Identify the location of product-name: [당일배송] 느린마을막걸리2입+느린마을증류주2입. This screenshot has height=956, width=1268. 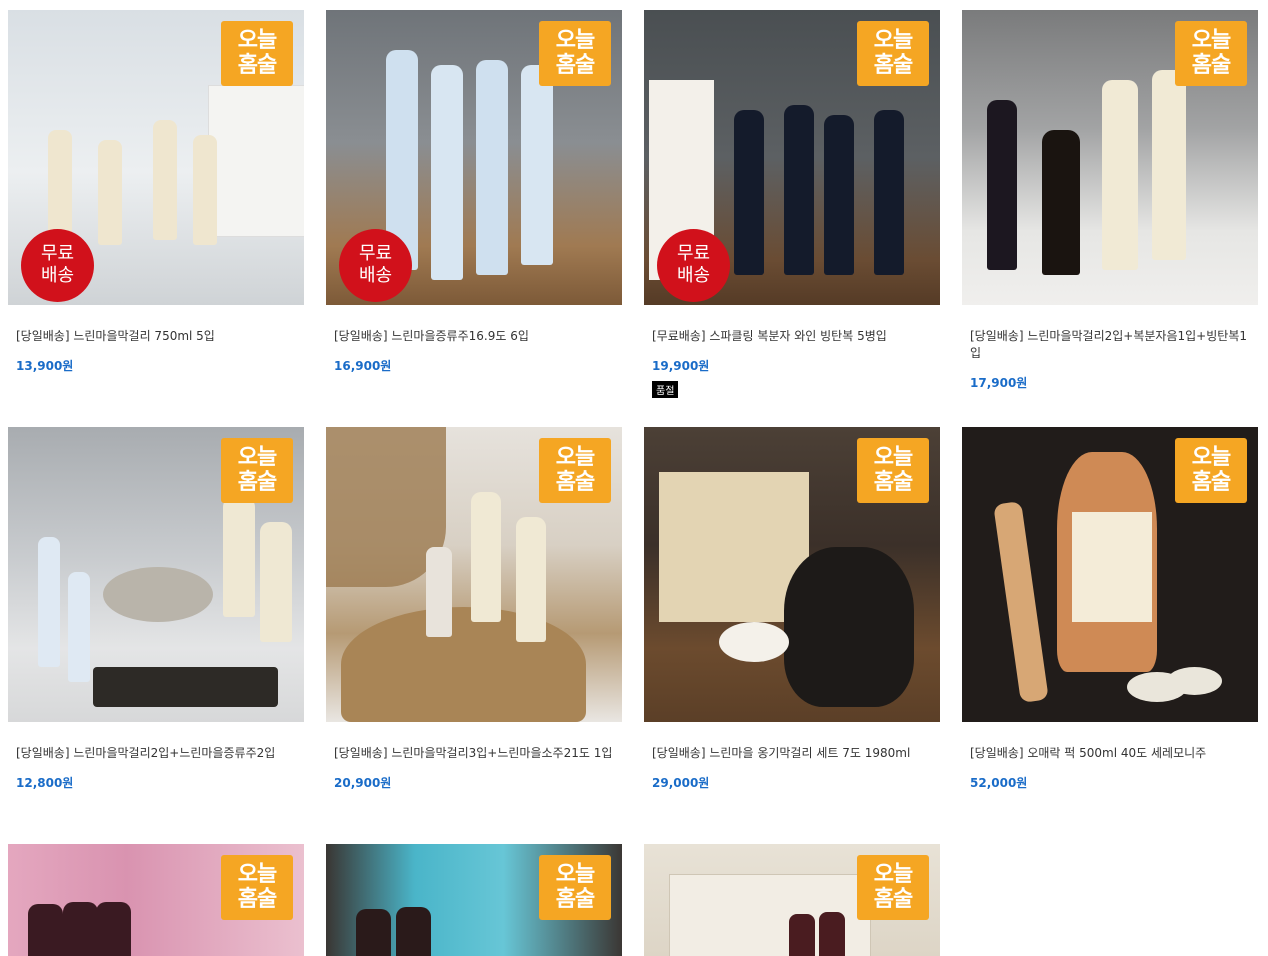
(158, 753).